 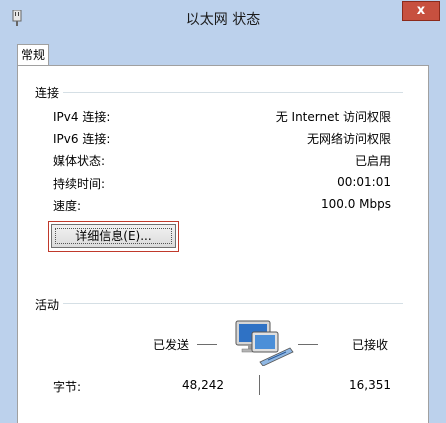 I want to click on ipv6-value: 无网络访问权限, so click(x=348, y=139).